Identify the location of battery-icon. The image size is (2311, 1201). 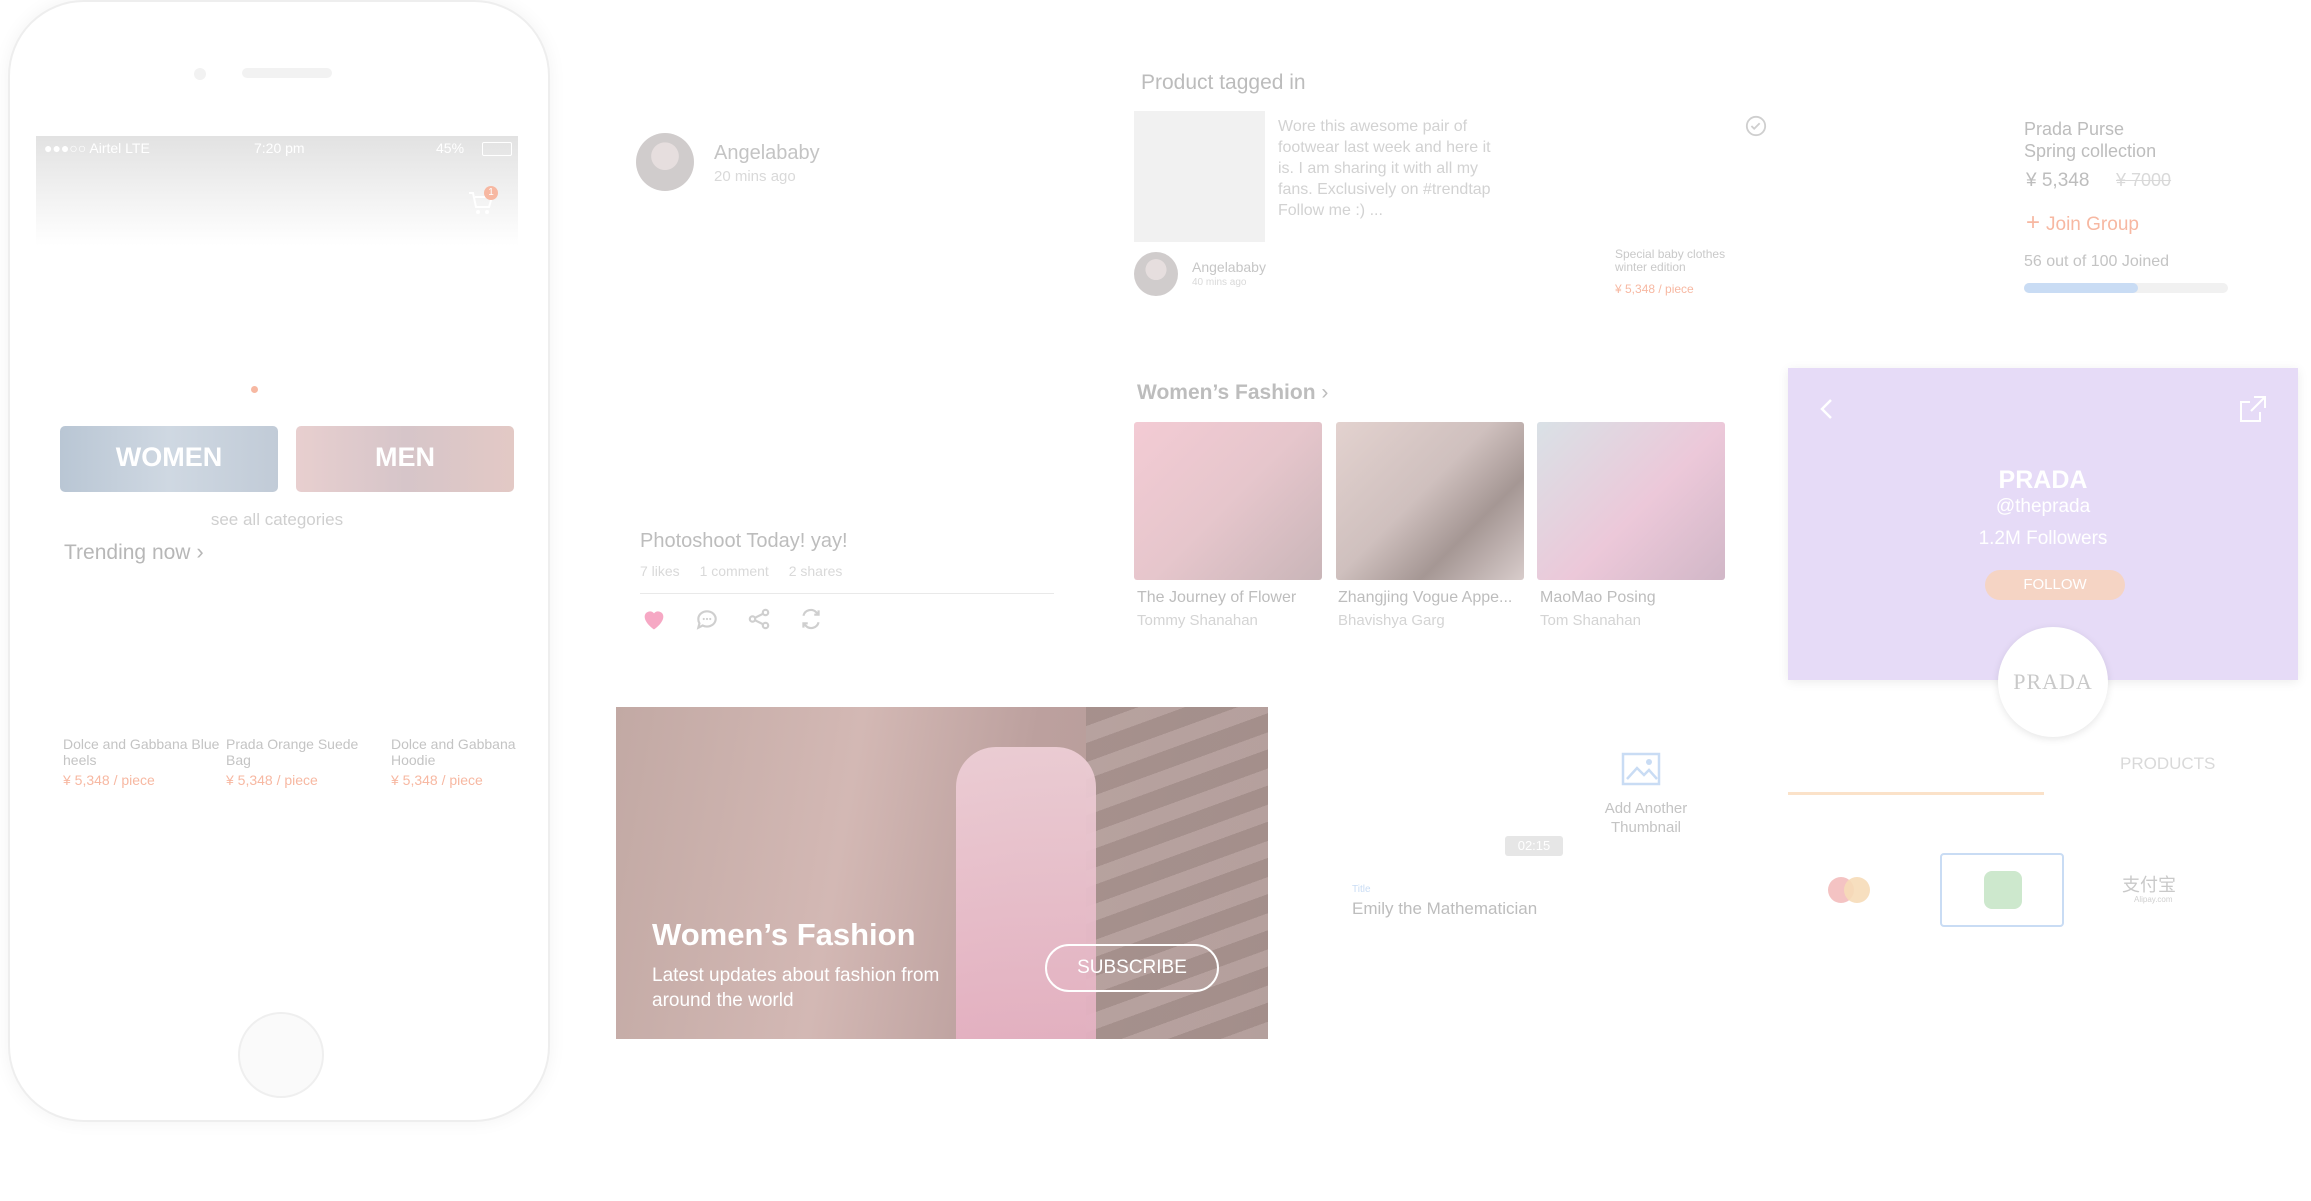
(497, 149).